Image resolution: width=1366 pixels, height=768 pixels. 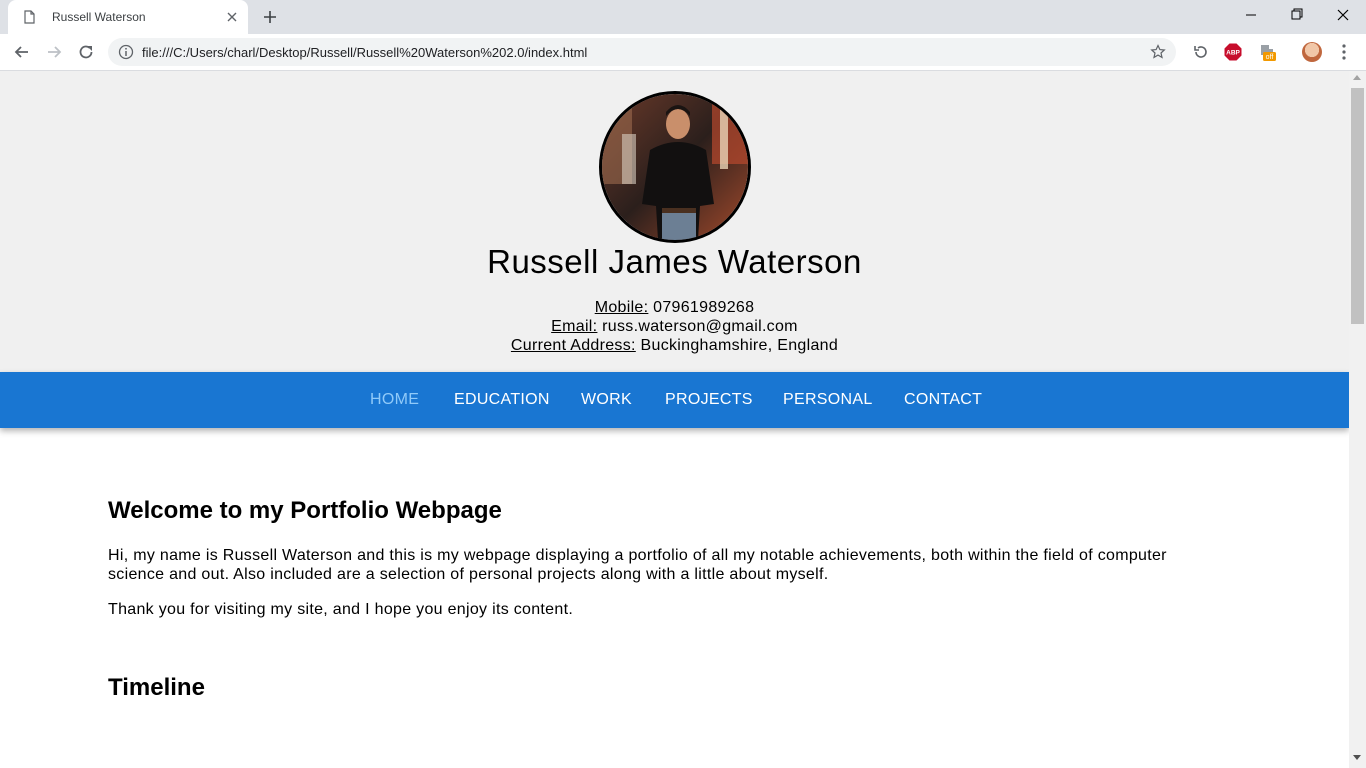 I want to click on svg-text: ABP, so click(x=1233, y=53).